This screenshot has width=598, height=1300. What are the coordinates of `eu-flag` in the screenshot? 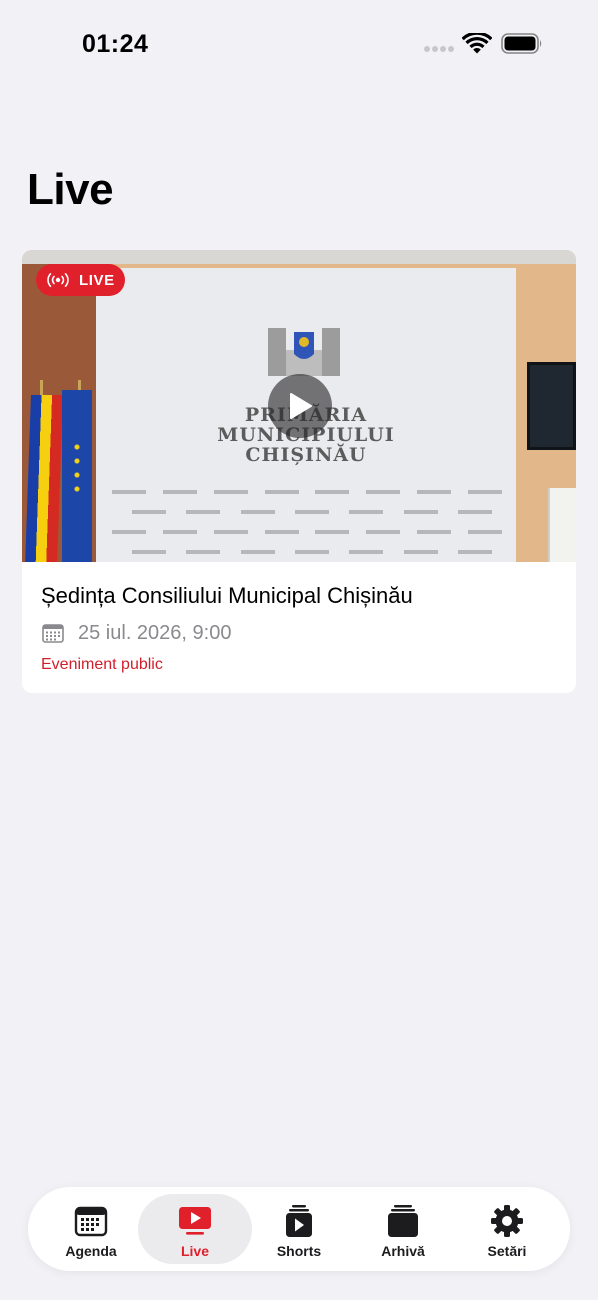 It's located at (77, 476).